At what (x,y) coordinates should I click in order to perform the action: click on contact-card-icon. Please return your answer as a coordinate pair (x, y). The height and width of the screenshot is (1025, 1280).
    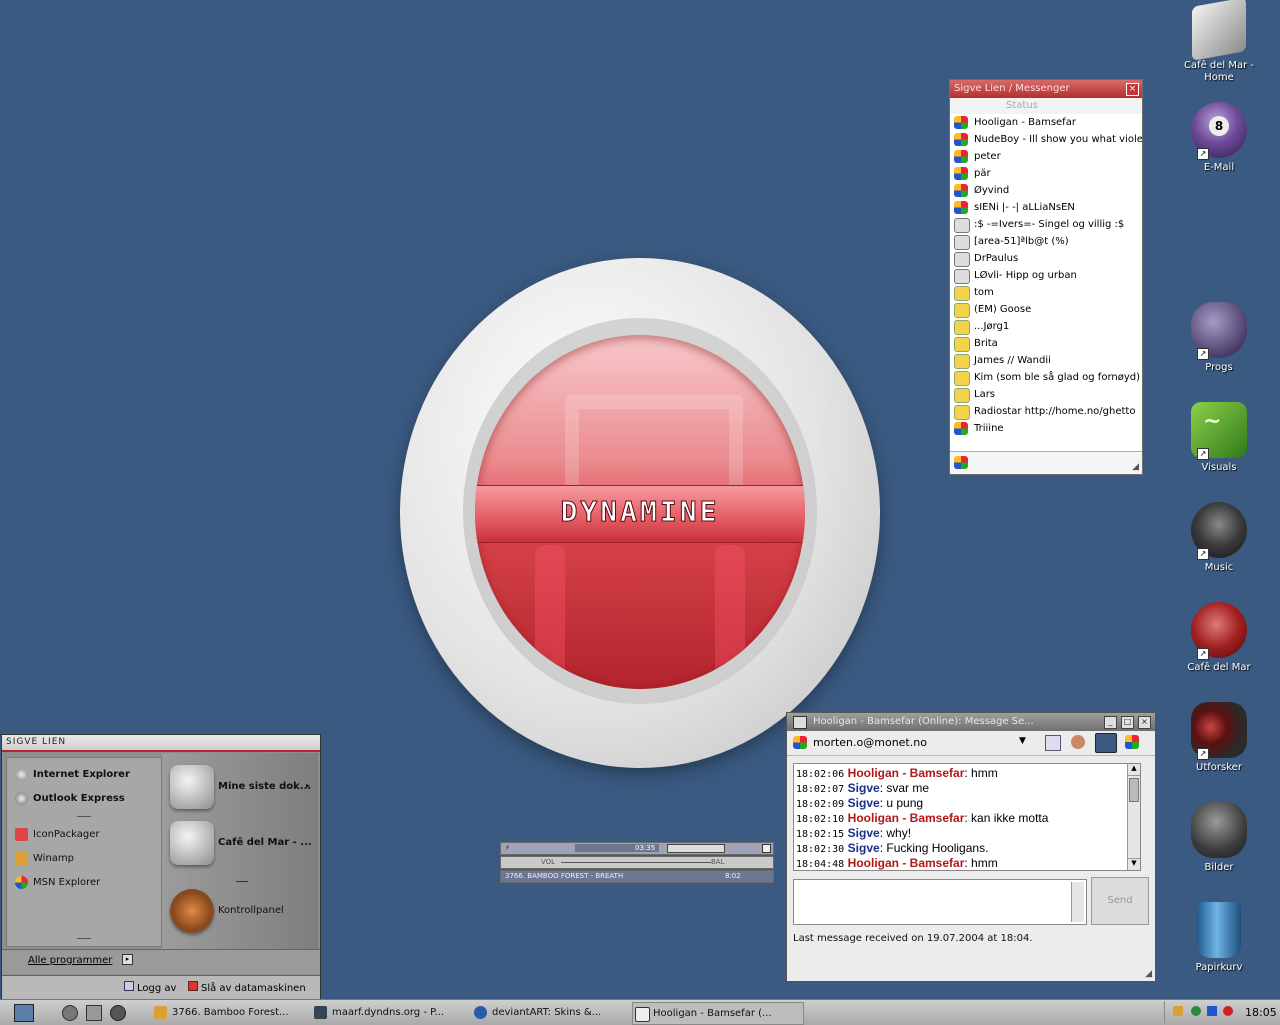
    Looking at the image, I should click on (1053, 743).